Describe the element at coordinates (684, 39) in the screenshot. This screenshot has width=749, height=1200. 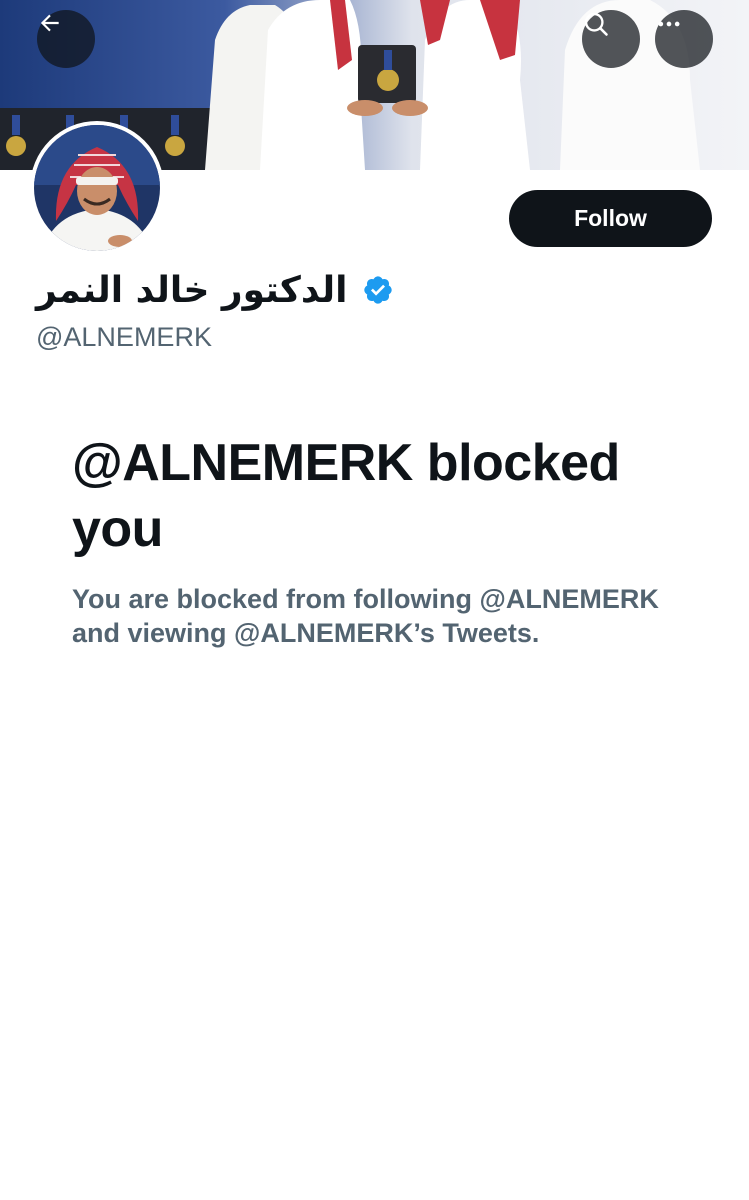
I see `more-options-button` at that location.